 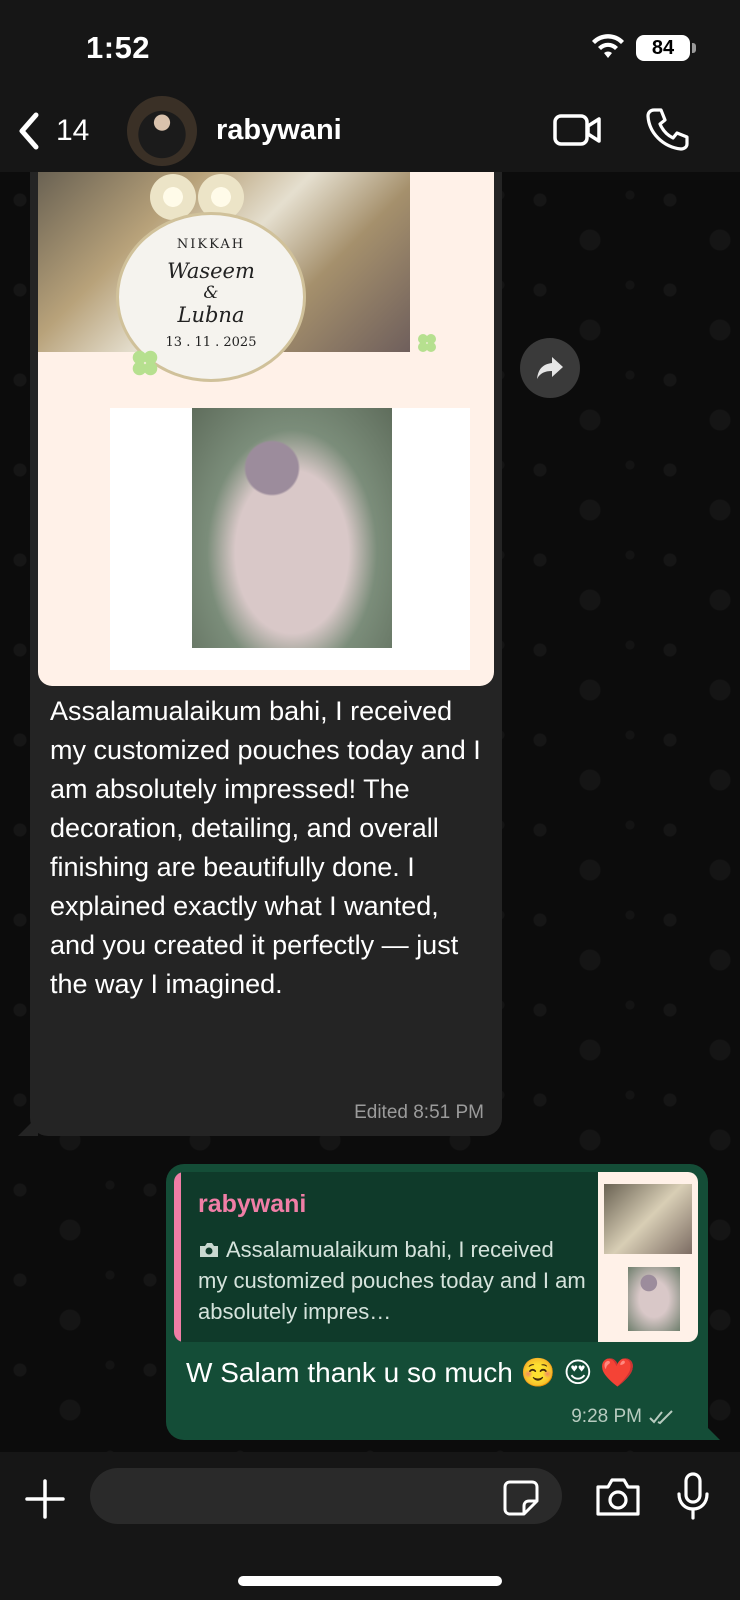 What do you see at coordinates (162, 131) in the screenshot?
I see `avatar` at bounding box center [162, 131].